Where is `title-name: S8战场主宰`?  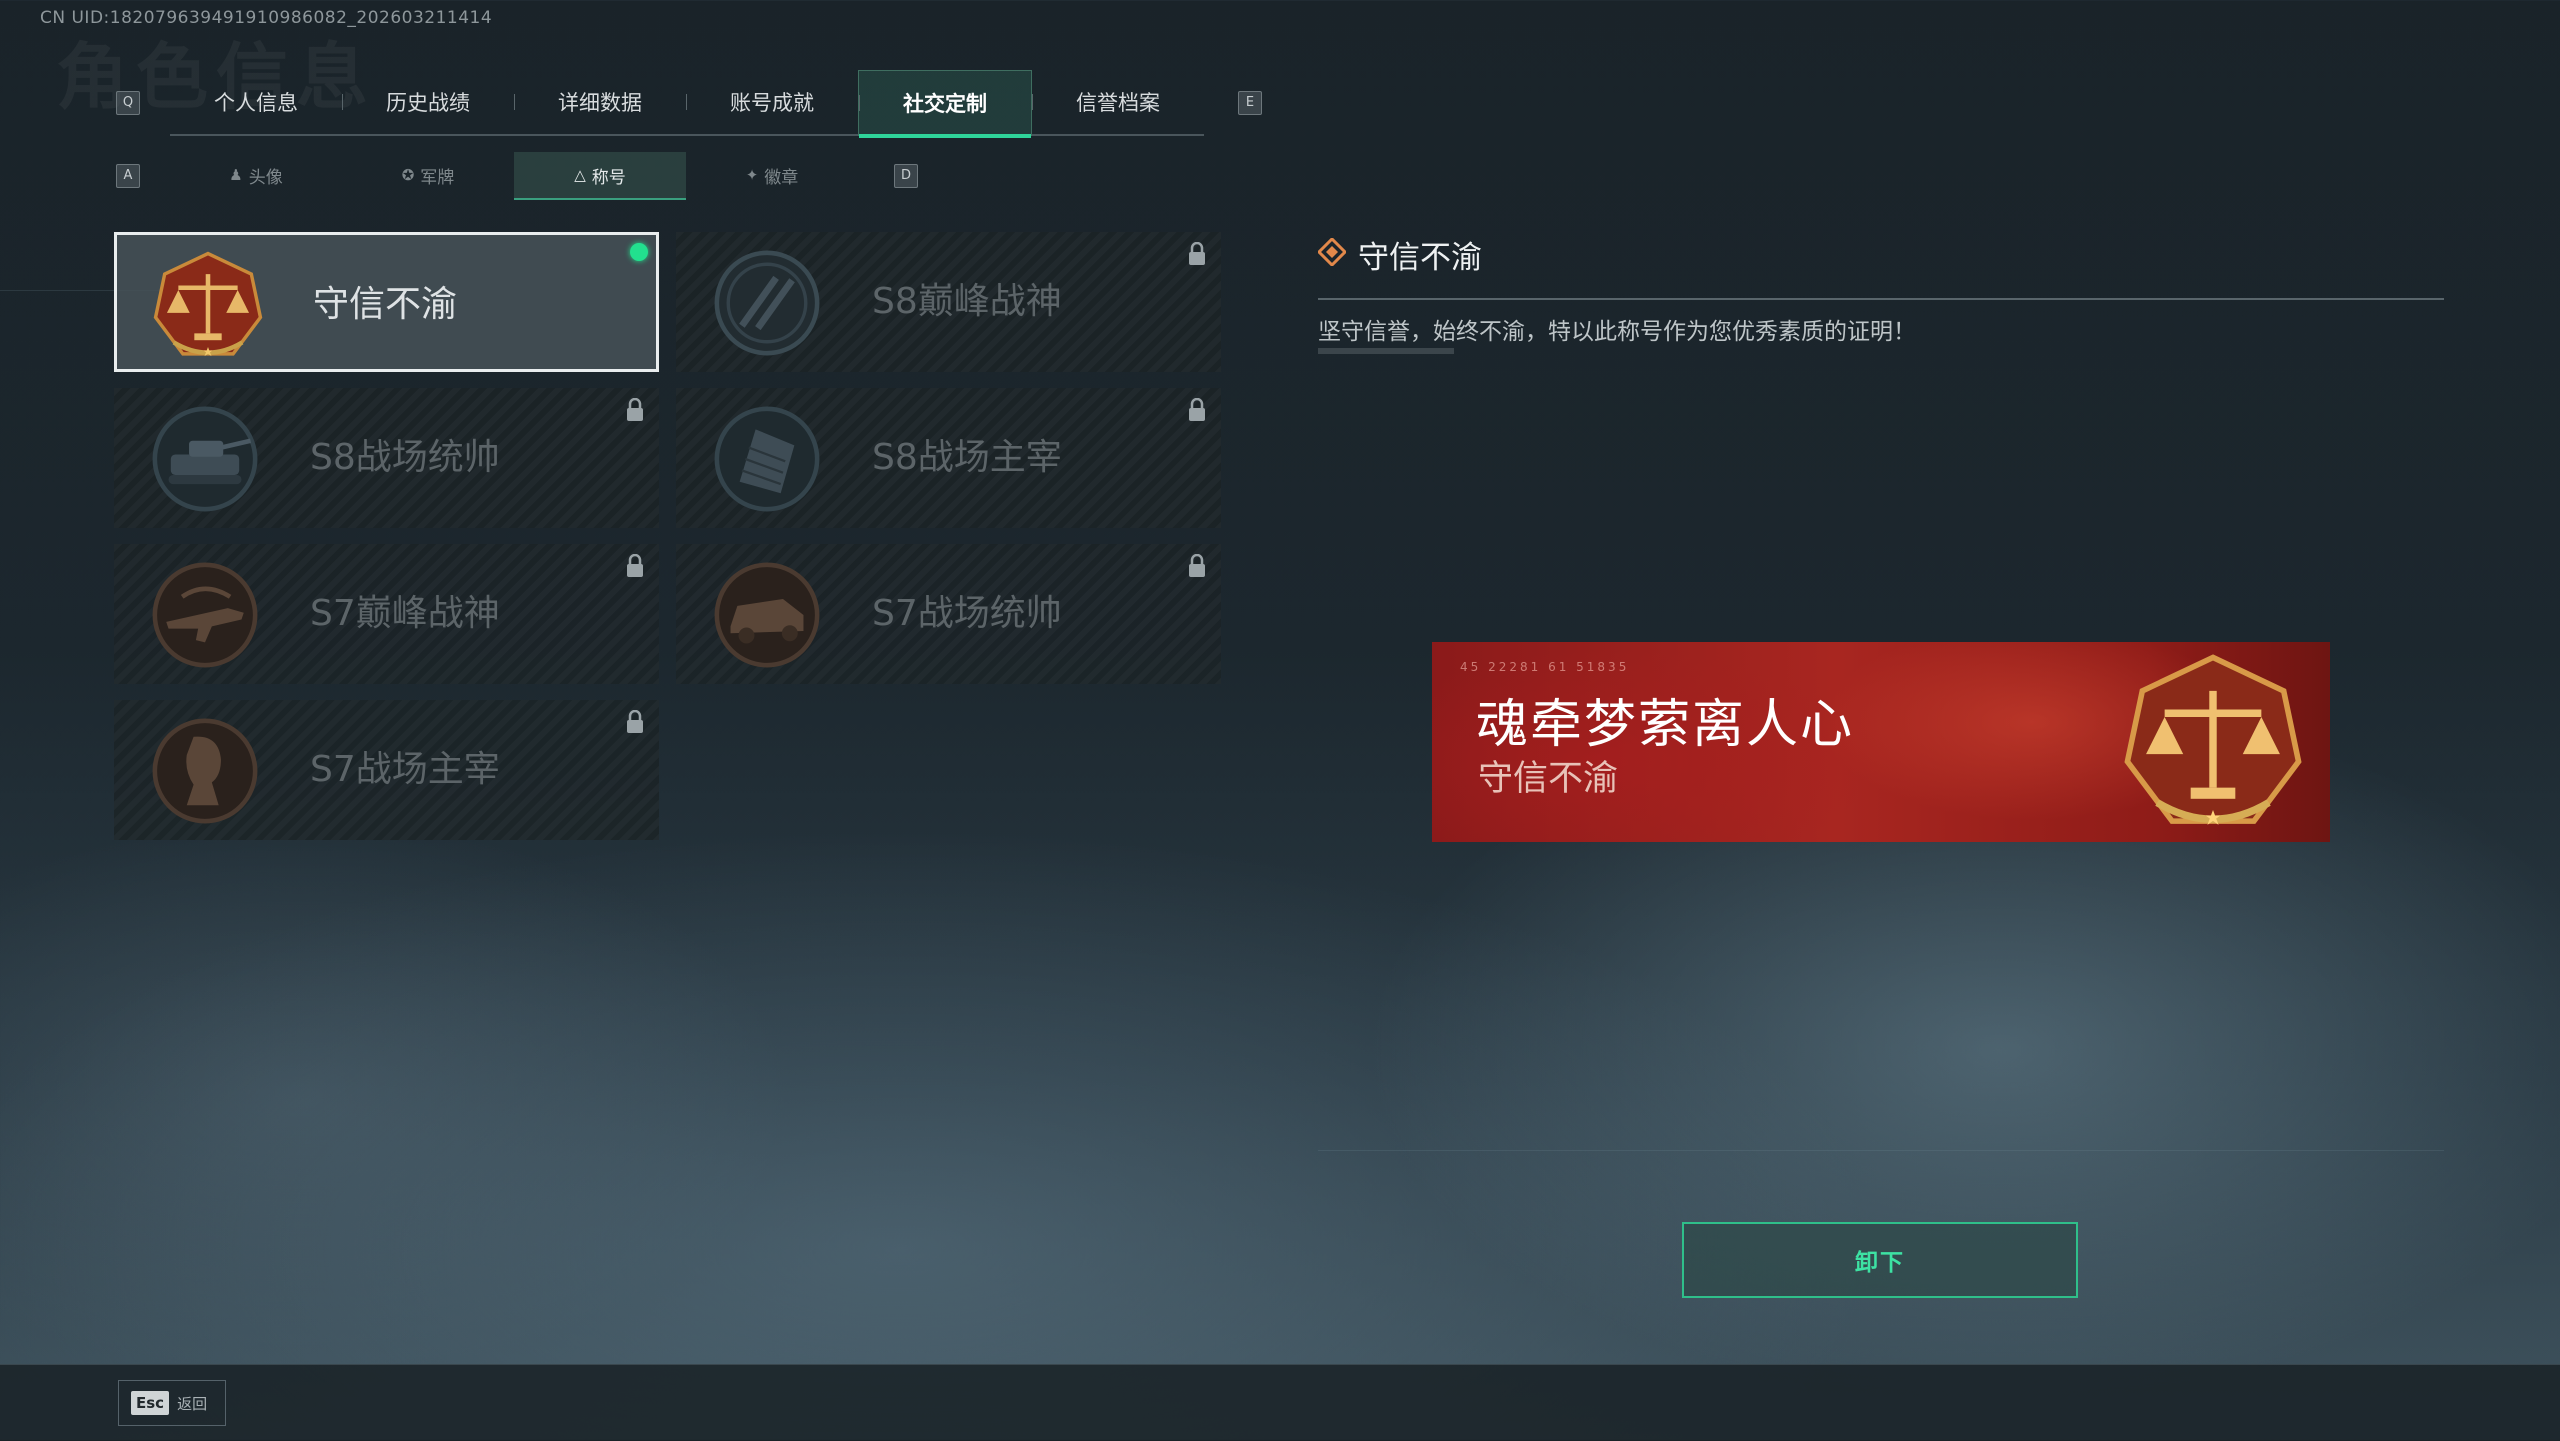 title-name: S8战场主宰 is located at coordinates (967, 457).